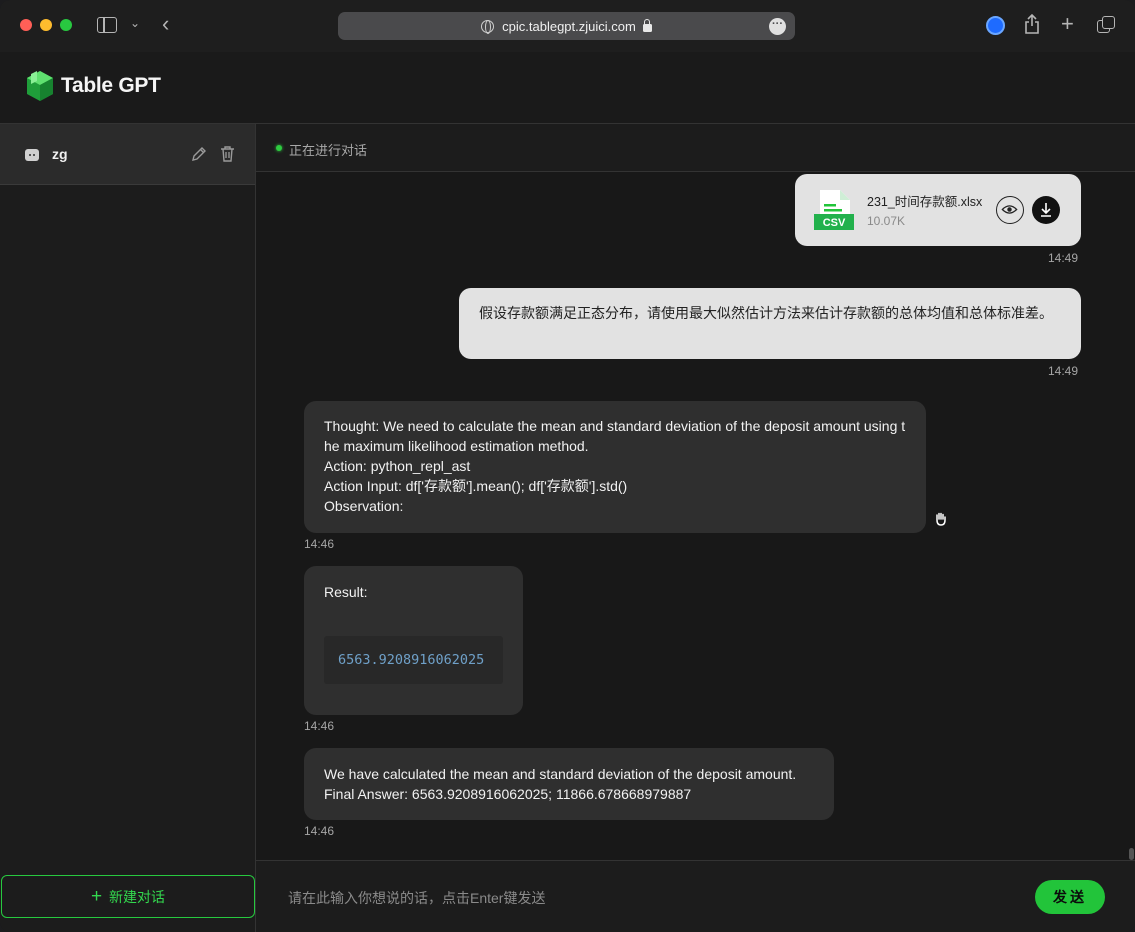 The image size is (1135, 932). Describe the element at coordinates (346, 592) in the screenshot. I see `result-label: Result:` at that location.